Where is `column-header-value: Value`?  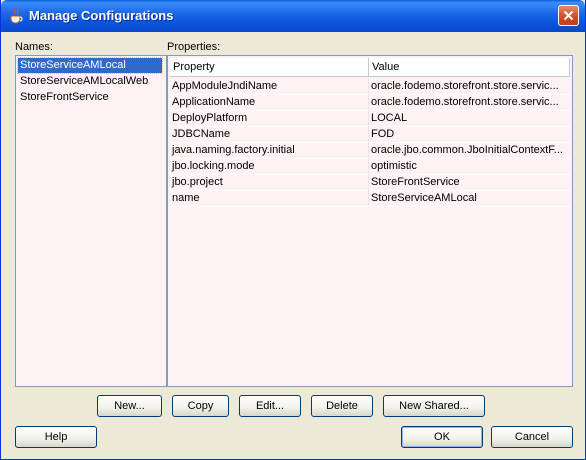
column-header-value: Value is located at coordinates (469, 67).